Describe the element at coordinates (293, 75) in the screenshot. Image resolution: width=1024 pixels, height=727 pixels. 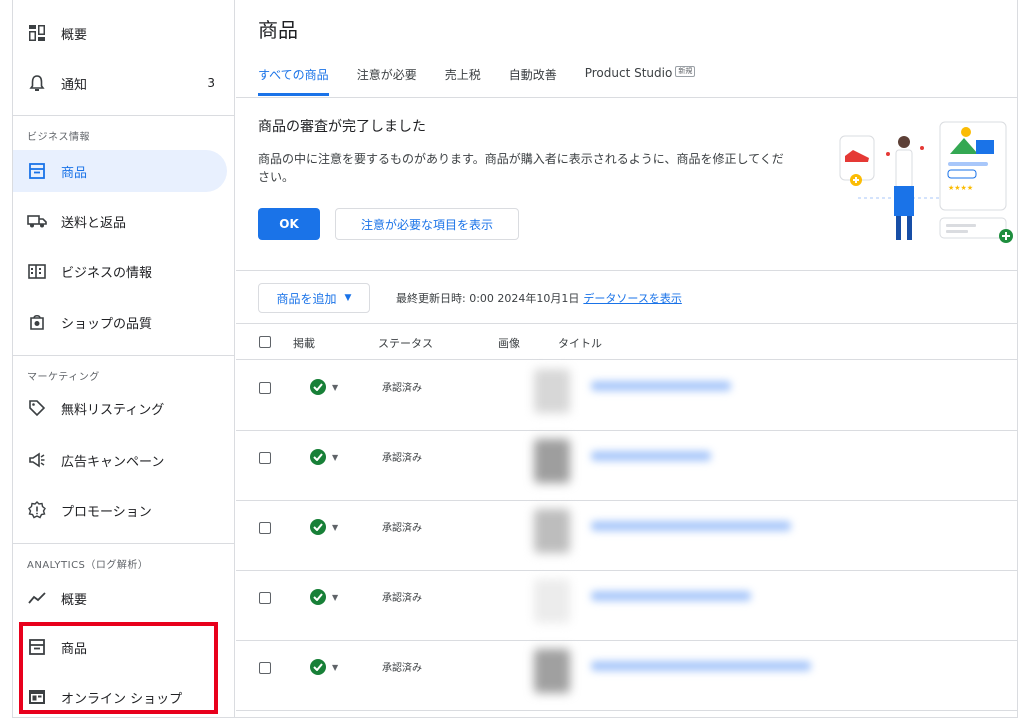
I see `tab-label: すべての商品` at that location.